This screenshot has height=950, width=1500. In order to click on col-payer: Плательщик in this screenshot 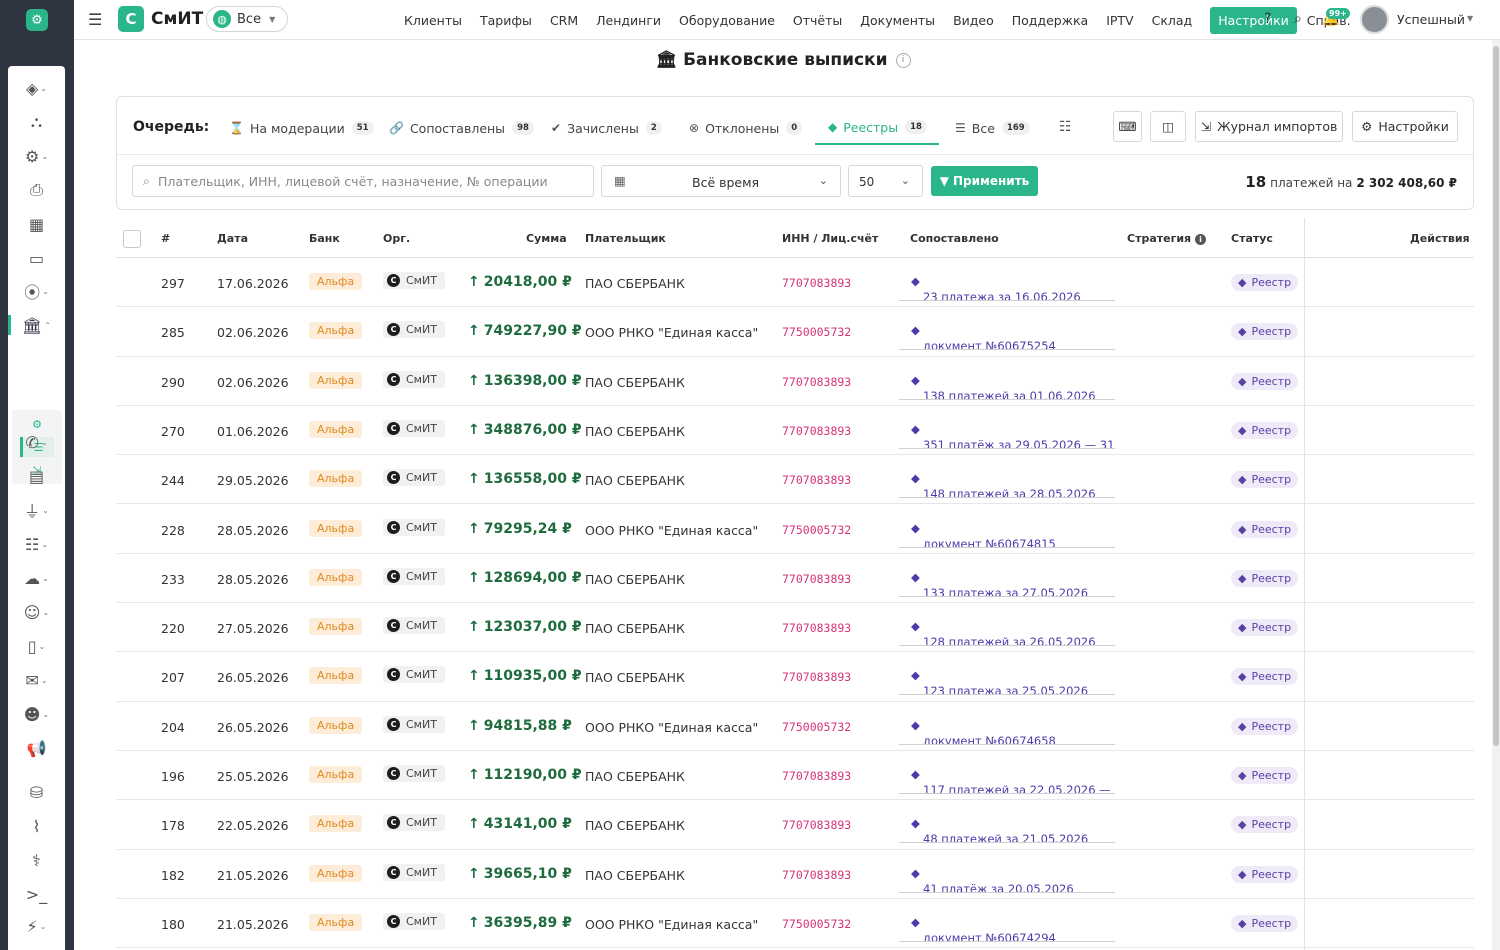, I will do `click(625, 238)`.